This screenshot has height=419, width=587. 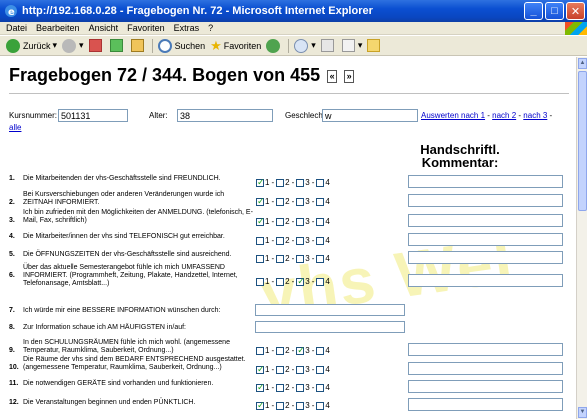 What do you see at coordinates (453, 115) in the screenshot?
I see `auswerten-nach-1-link: Auswerten nach 1` at bounding box center [453, 115].